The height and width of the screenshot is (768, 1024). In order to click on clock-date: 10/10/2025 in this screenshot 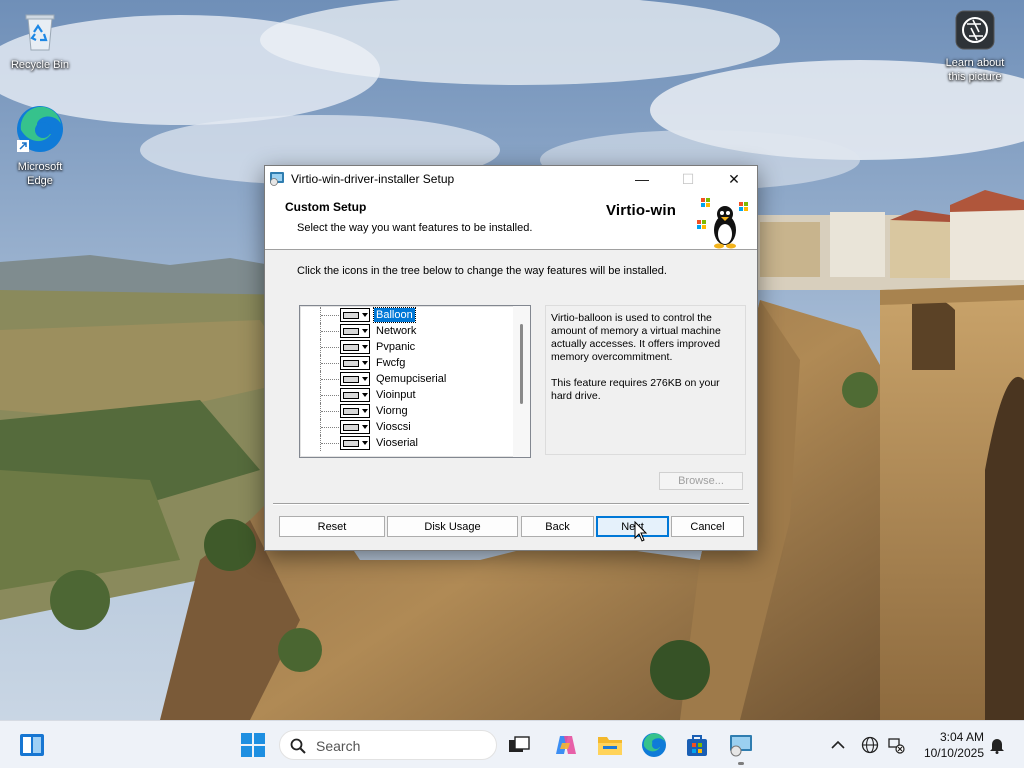, I will do `click(953, 753)`.